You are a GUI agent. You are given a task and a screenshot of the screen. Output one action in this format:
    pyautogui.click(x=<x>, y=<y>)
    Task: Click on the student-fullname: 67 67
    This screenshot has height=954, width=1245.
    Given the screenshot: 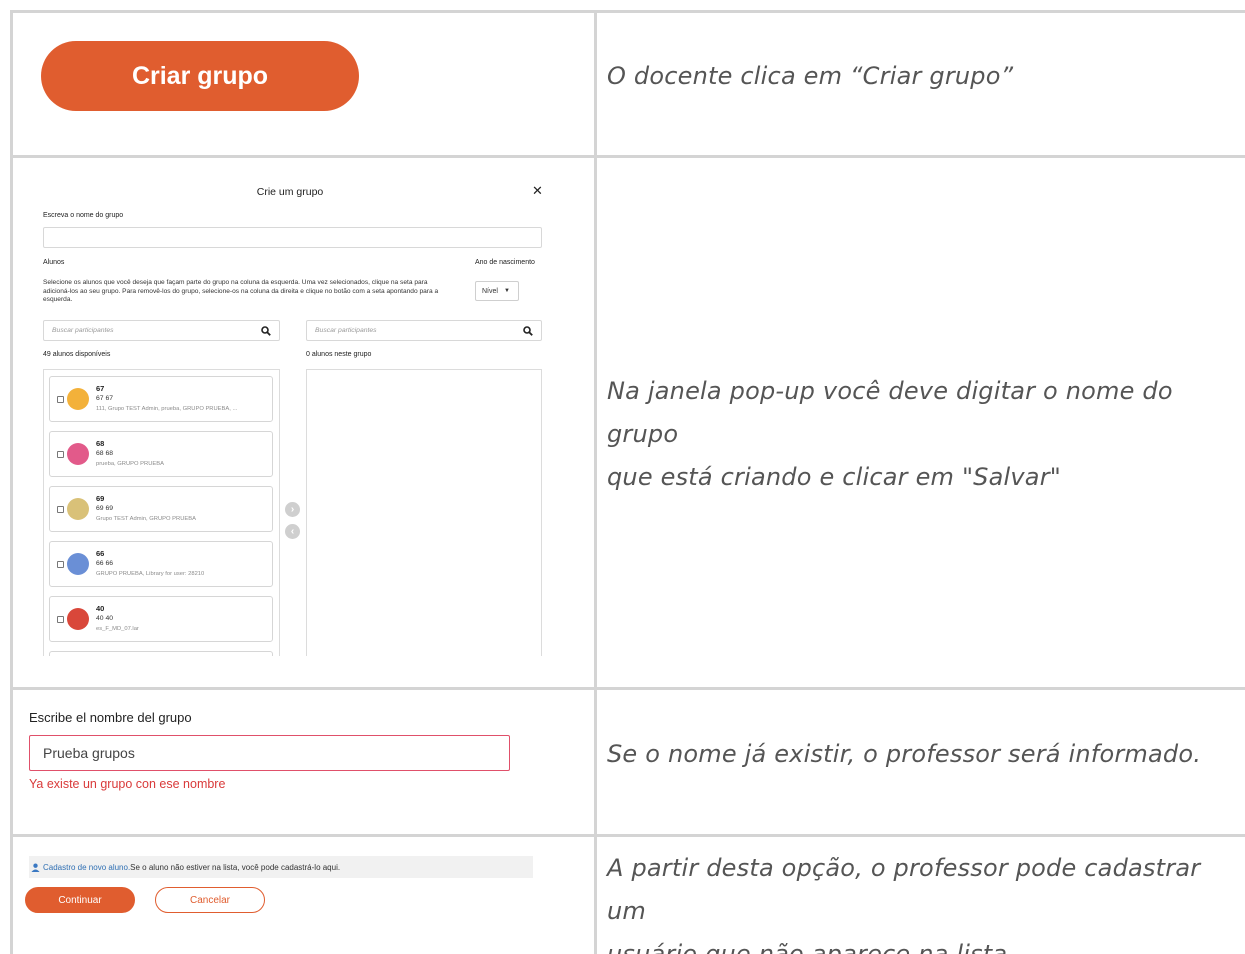 What is the action you would take?
    pyautogui.click(x=105, y=398)
    